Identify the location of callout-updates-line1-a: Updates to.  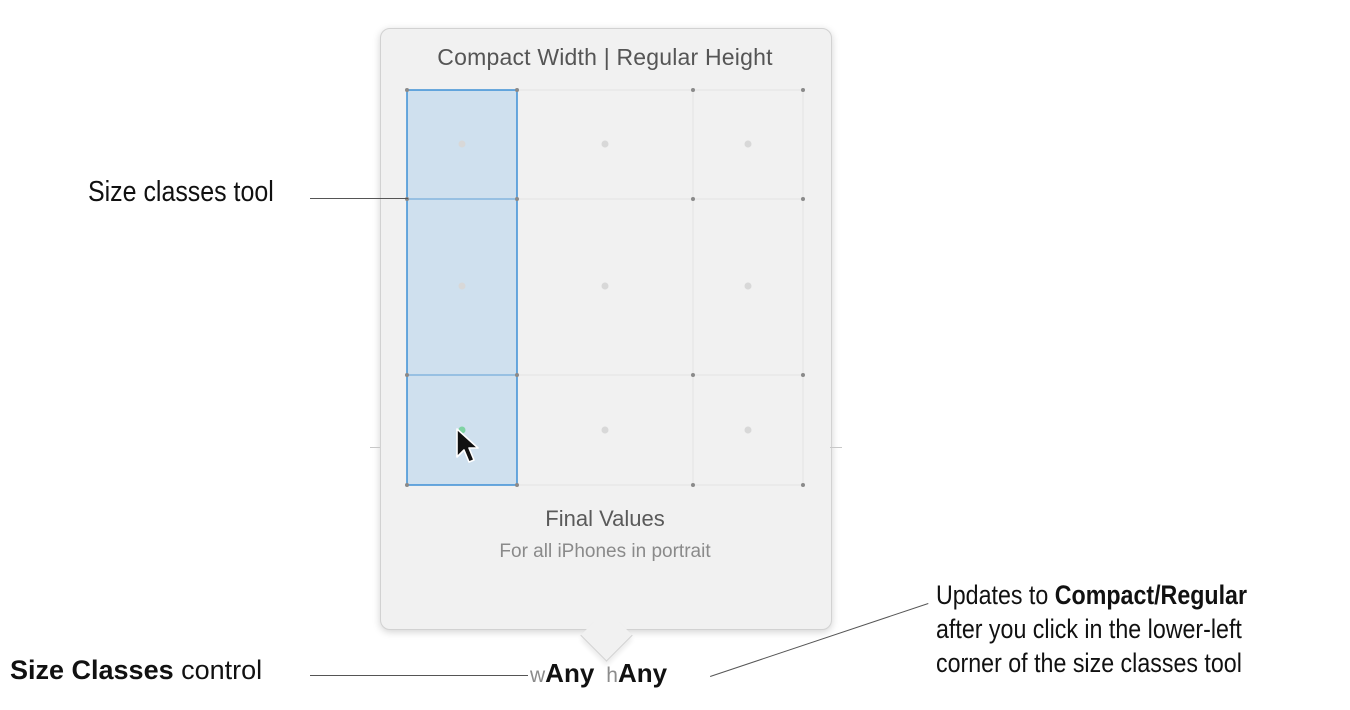
(995, 595).